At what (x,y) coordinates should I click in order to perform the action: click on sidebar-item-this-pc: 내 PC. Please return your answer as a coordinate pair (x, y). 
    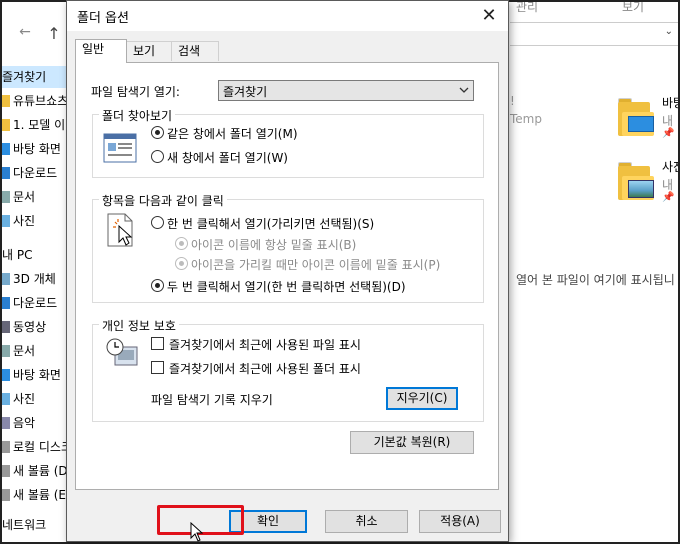
    Looking at the image, I should click on (17, 255).